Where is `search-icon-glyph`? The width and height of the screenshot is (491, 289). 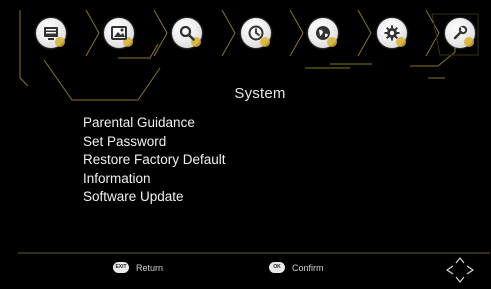 search-icon-glyph is located at coordinates (187, 33).